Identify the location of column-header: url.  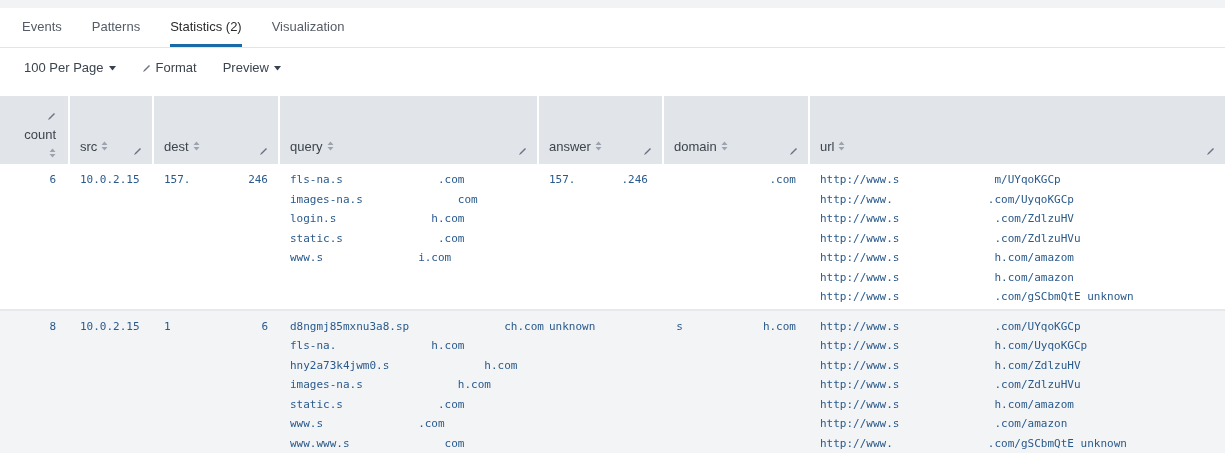
(1017, 130).